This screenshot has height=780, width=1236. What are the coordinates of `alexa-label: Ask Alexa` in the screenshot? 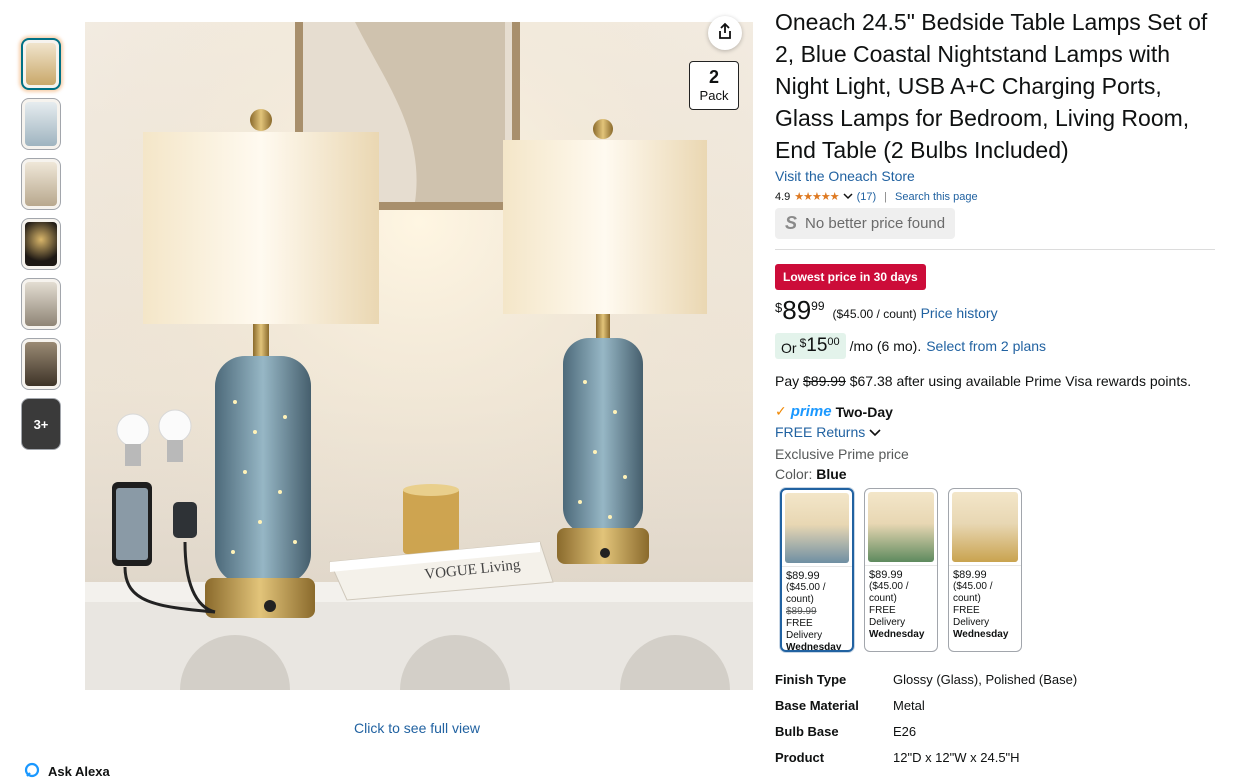 It's located at (79, 771).